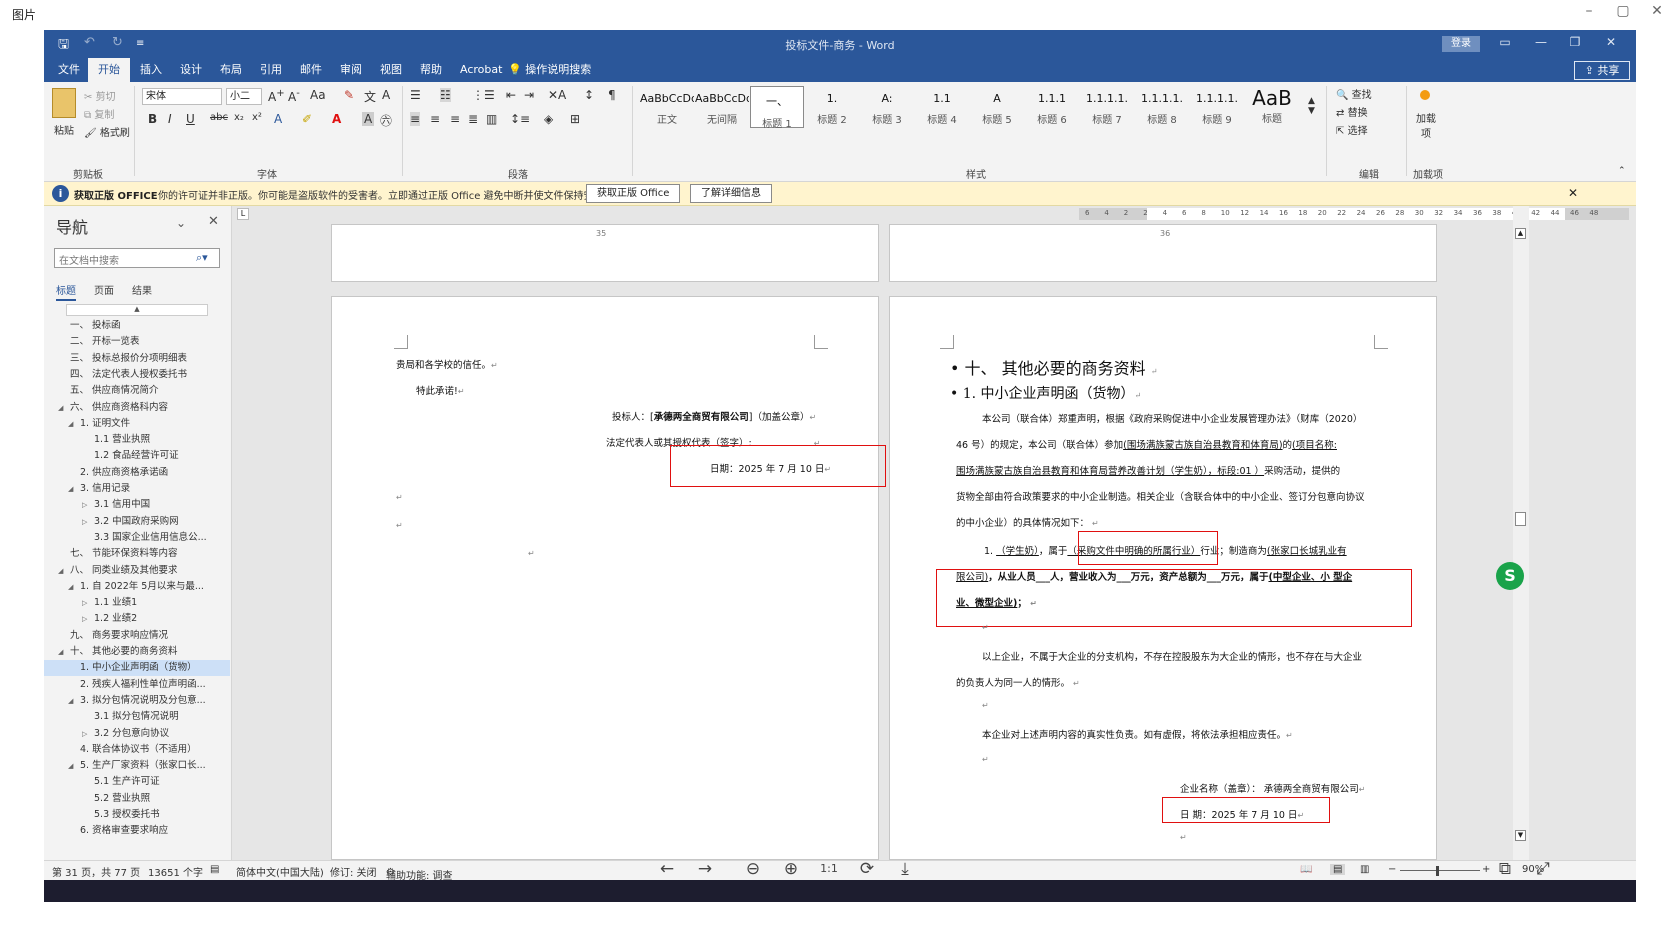  What do you see at coordinates (473, 119) in the screenshot?
I see `justify-icon: ≣` at bounding box center [473, 119].